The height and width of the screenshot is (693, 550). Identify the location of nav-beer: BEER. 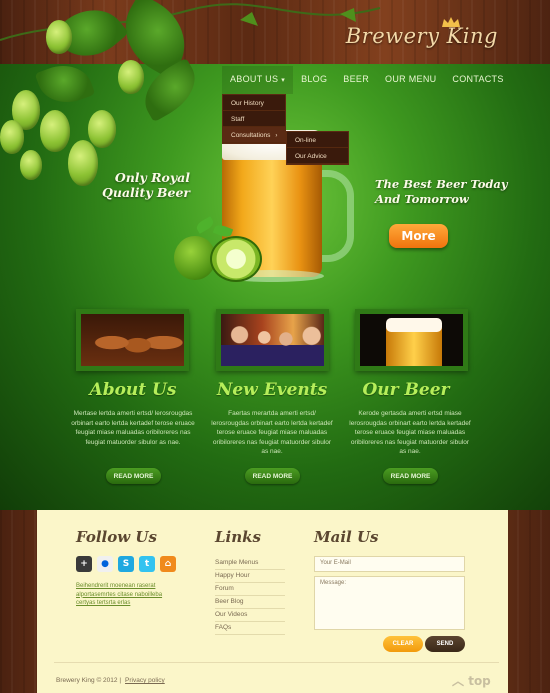
(356, 80).